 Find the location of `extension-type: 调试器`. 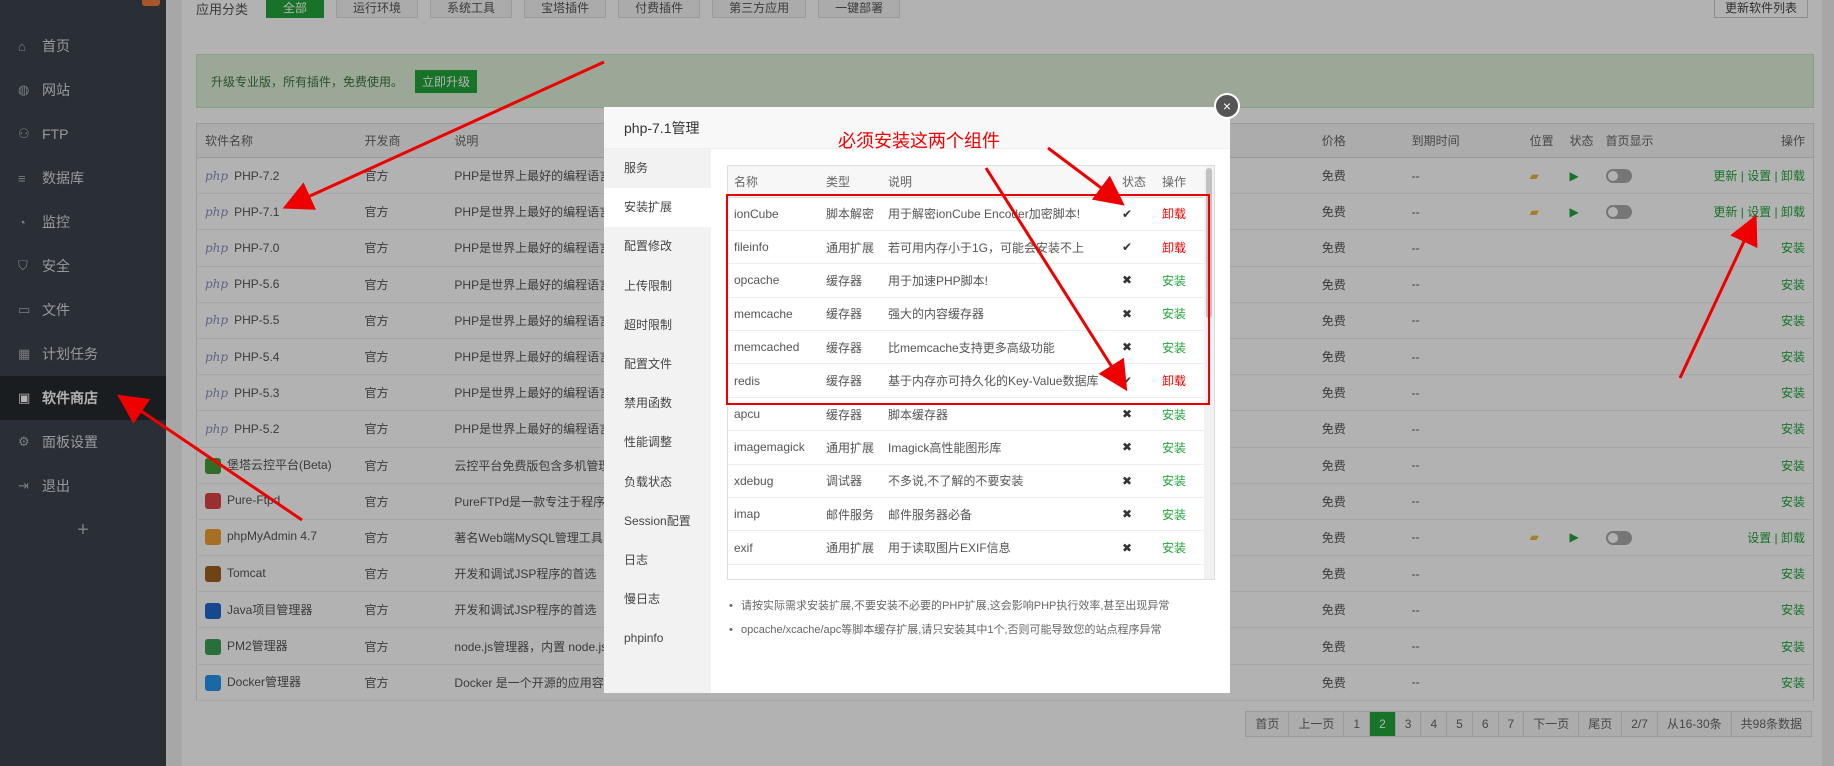

extension-type: 调试器 is located at coordinates (851, 481).